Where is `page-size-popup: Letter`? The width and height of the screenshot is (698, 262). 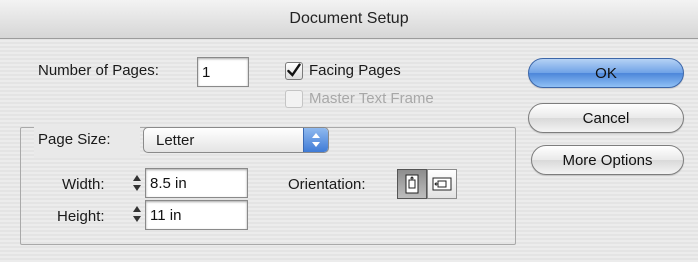
page-size-popup: Letter is located at coordinates (236, 140).